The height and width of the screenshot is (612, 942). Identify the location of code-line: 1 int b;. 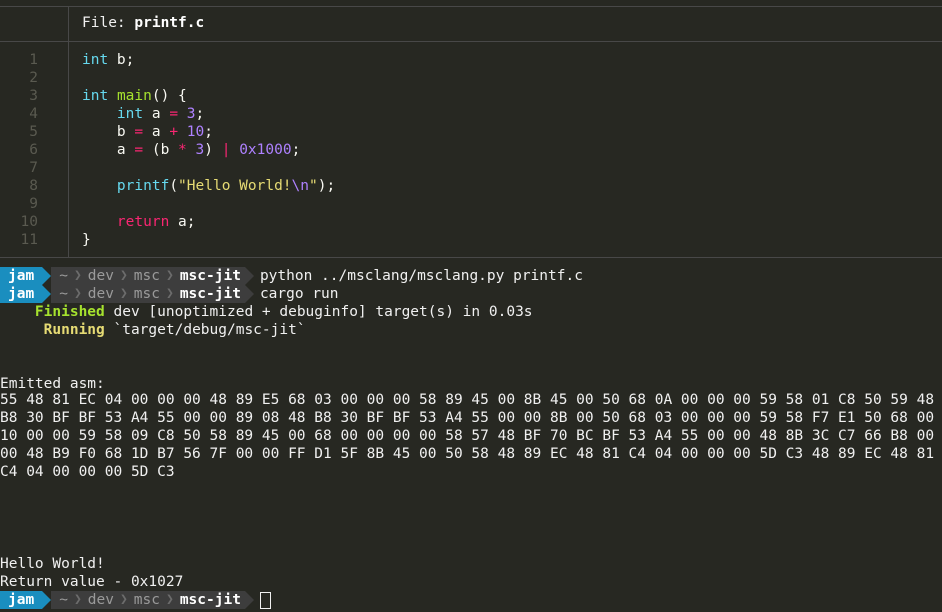
(471, 60).